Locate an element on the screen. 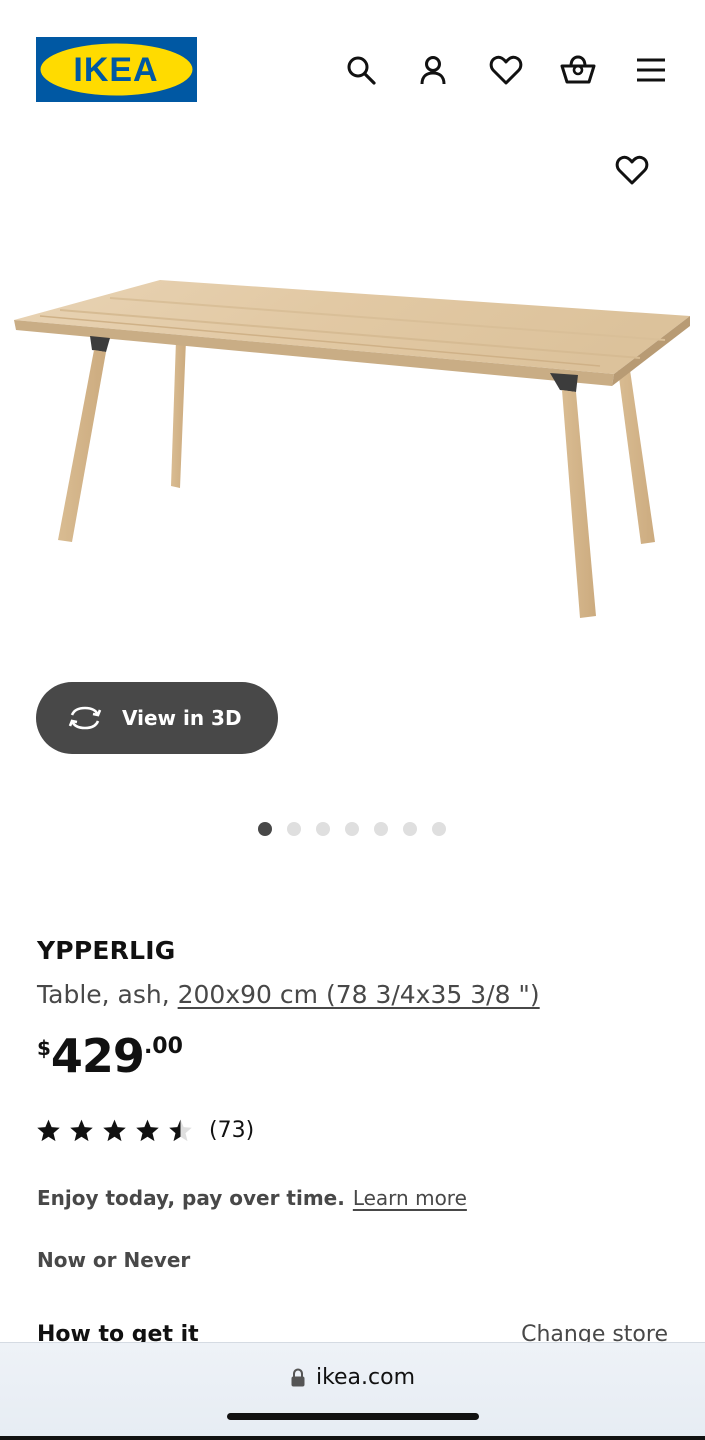  price-currency: $ is located at coordinates (44, 1048).